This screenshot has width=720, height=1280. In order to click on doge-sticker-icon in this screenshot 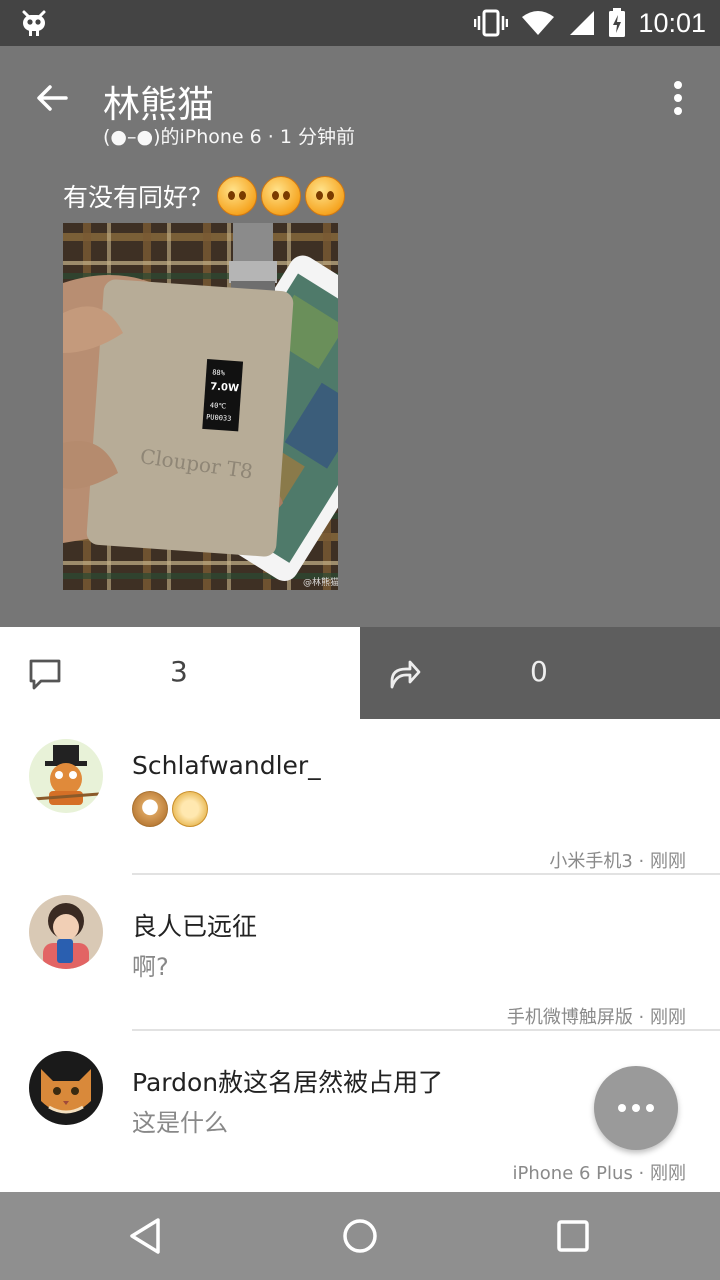, I will do `click(190, 809)`.